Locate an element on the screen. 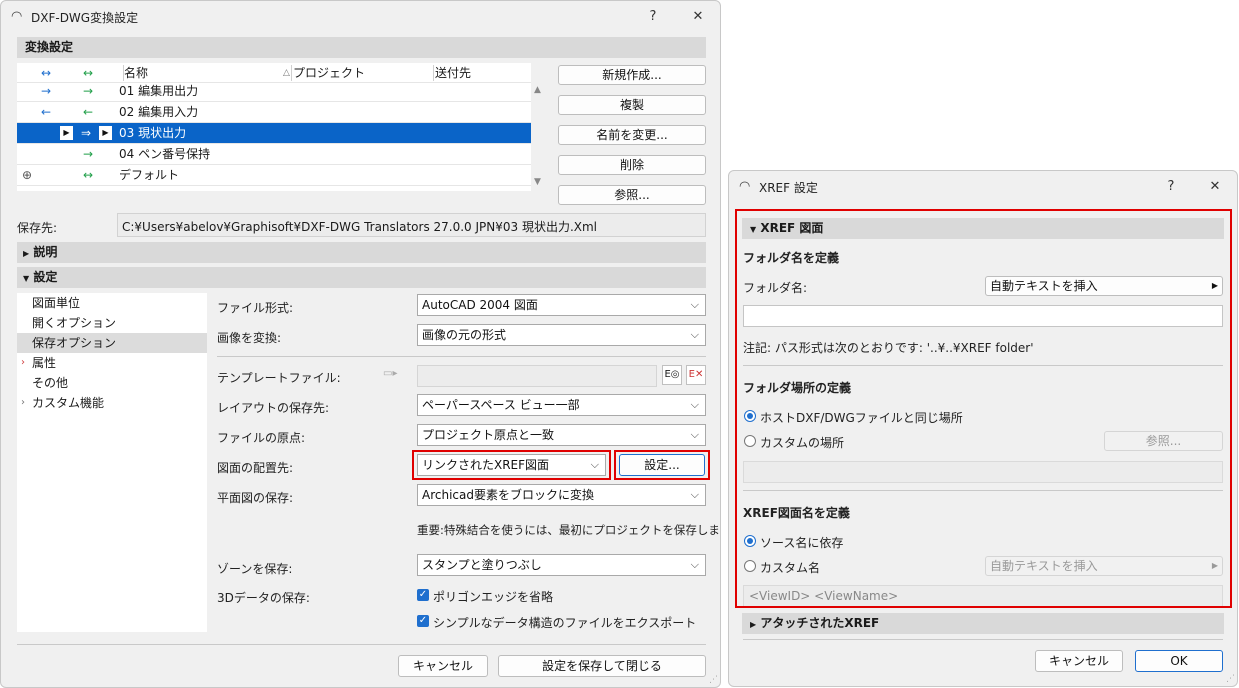  delete-button: 削除 is located at coordinates (632, 165).